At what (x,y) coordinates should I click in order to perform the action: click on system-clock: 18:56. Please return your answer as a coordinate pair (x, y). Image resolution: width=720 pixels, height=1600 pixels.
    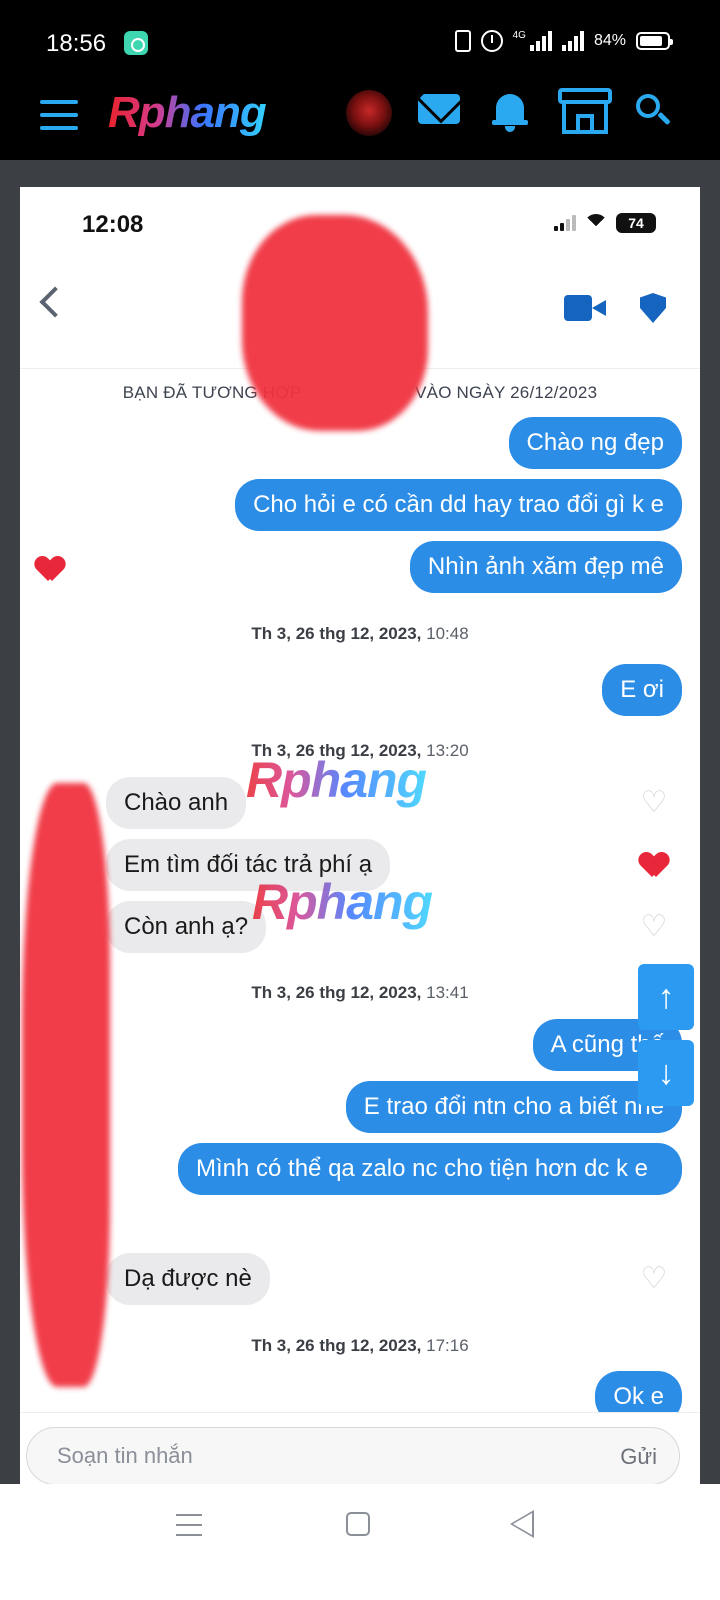
    Looking at the image, I should click on (76, 43).